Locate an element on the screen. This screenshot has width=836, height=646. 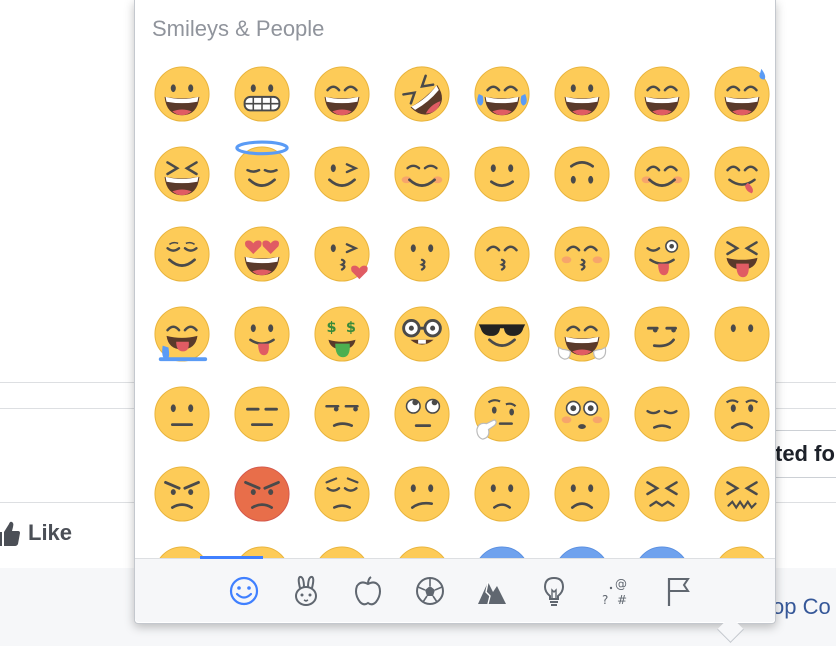
grimacing-emoji-icon is located at coordinates (262, 94).